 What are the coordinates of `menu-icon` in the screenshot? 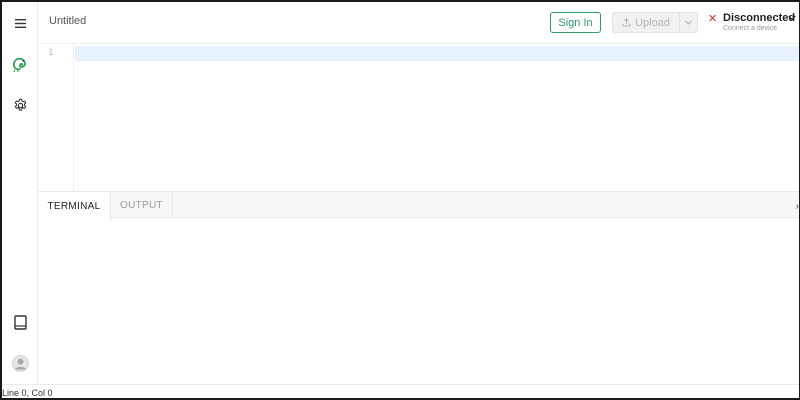 It's located at (20, 23).